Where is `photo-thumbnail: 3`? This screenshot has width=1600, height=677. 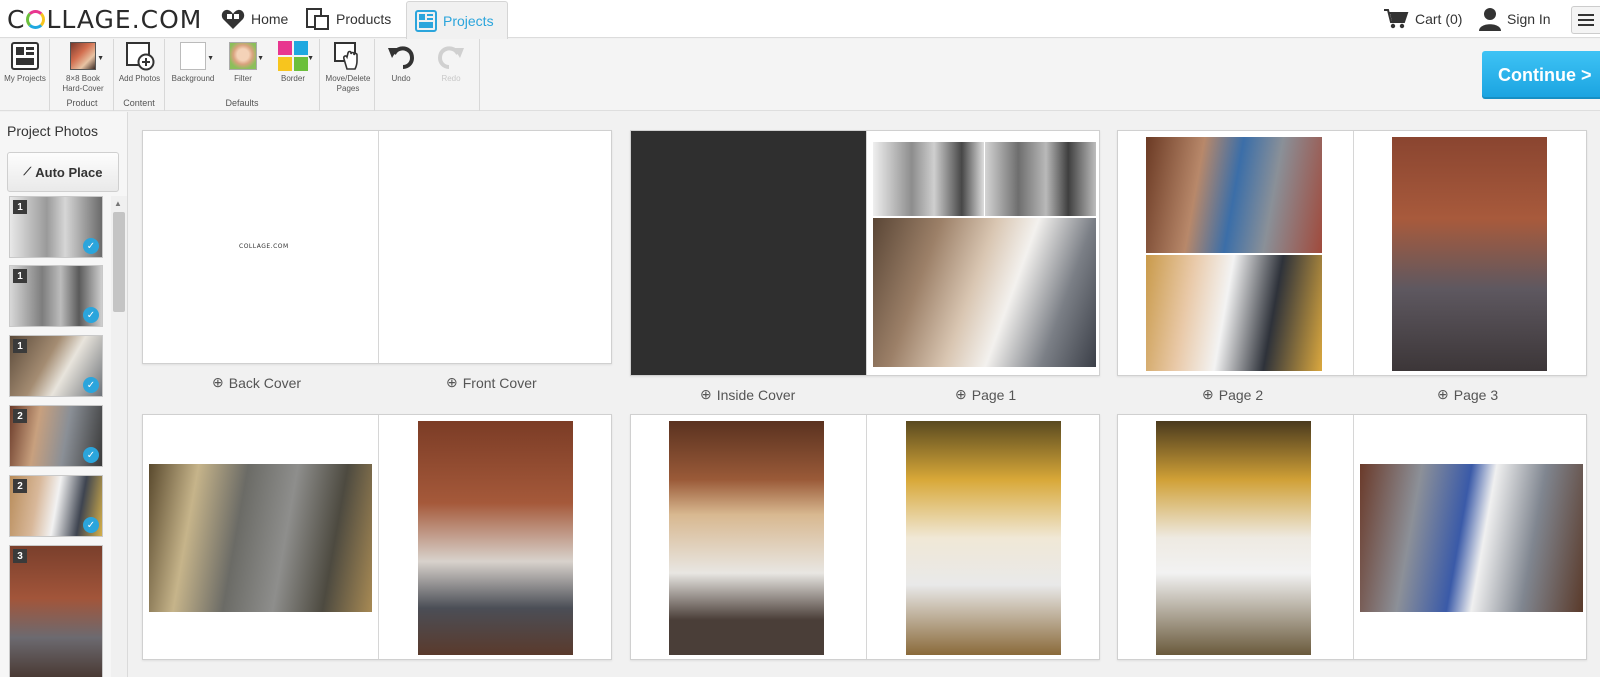
photo-thumbnail: 3 is located at coordinates (56, 611).